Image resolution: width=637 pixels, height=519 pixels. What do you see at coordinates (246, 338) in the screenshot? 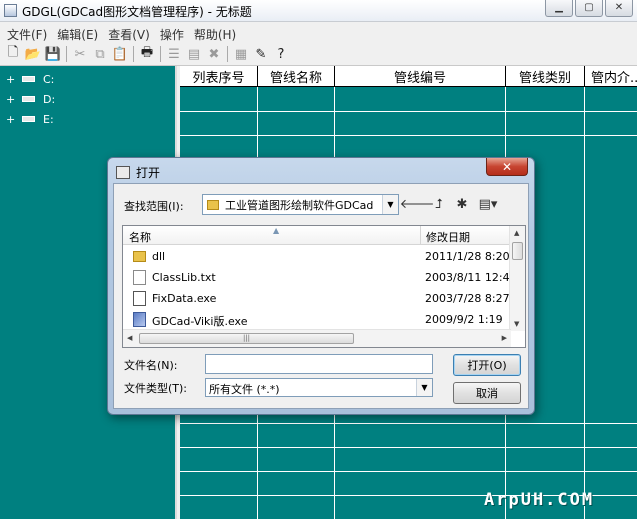
I see `scroll-thumb: |||` at bounding box center [246, 338].